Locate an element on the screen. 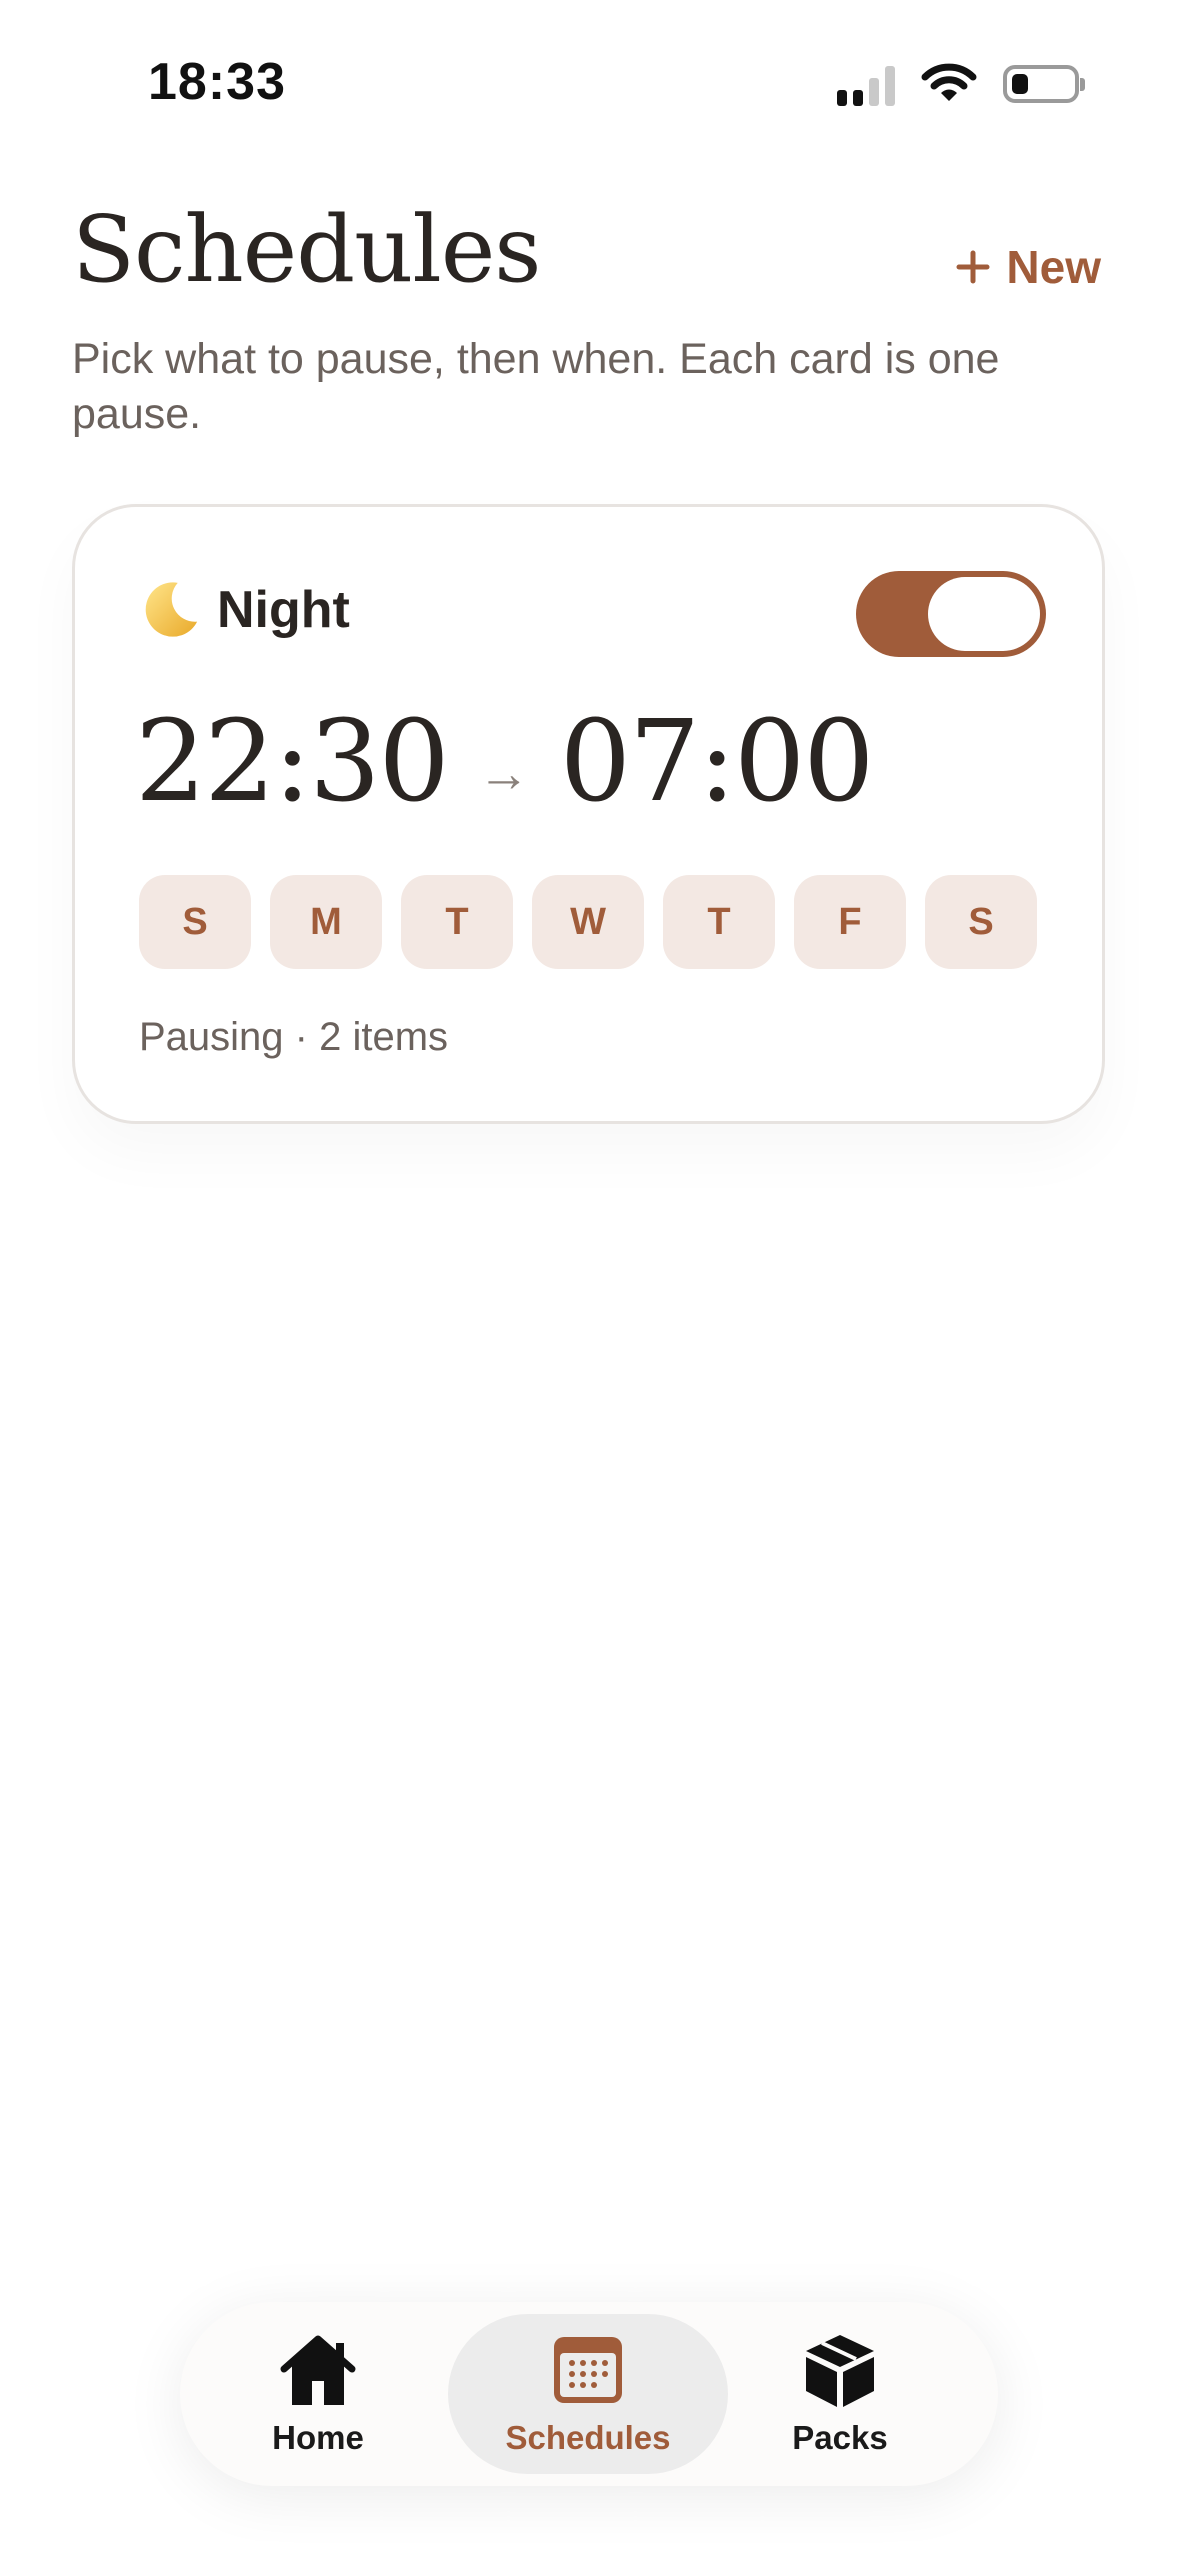  day-chip-friday: F is located at coordinates (850, 922).